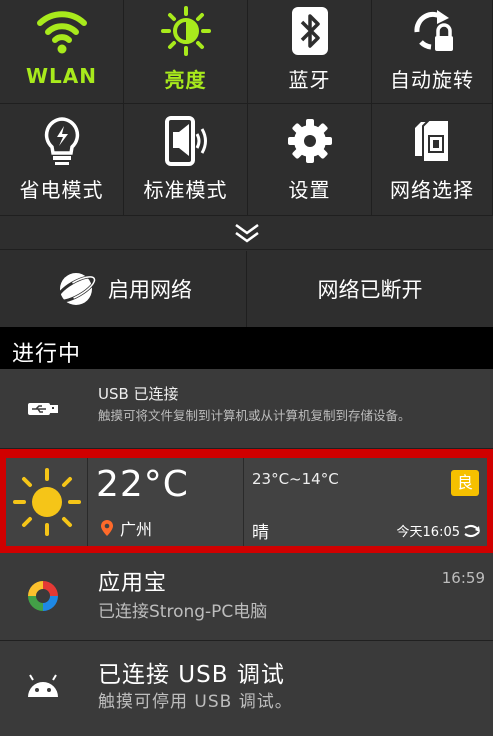  Describe the element at coordinates (133, 583) in the screenshot. I see `notification-title: 应用宝` at that location.